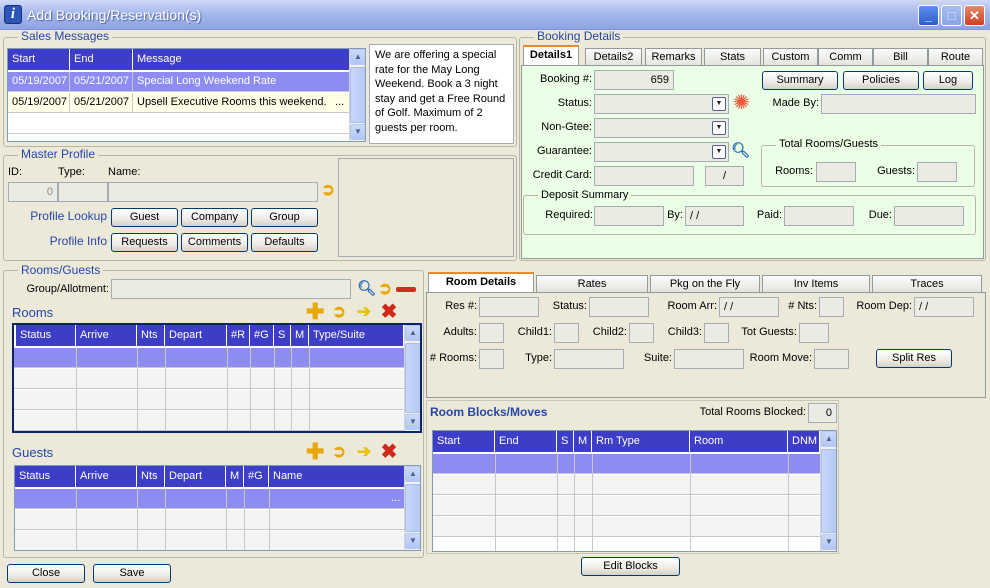  I want to click on child3-field, so click(716, 333).